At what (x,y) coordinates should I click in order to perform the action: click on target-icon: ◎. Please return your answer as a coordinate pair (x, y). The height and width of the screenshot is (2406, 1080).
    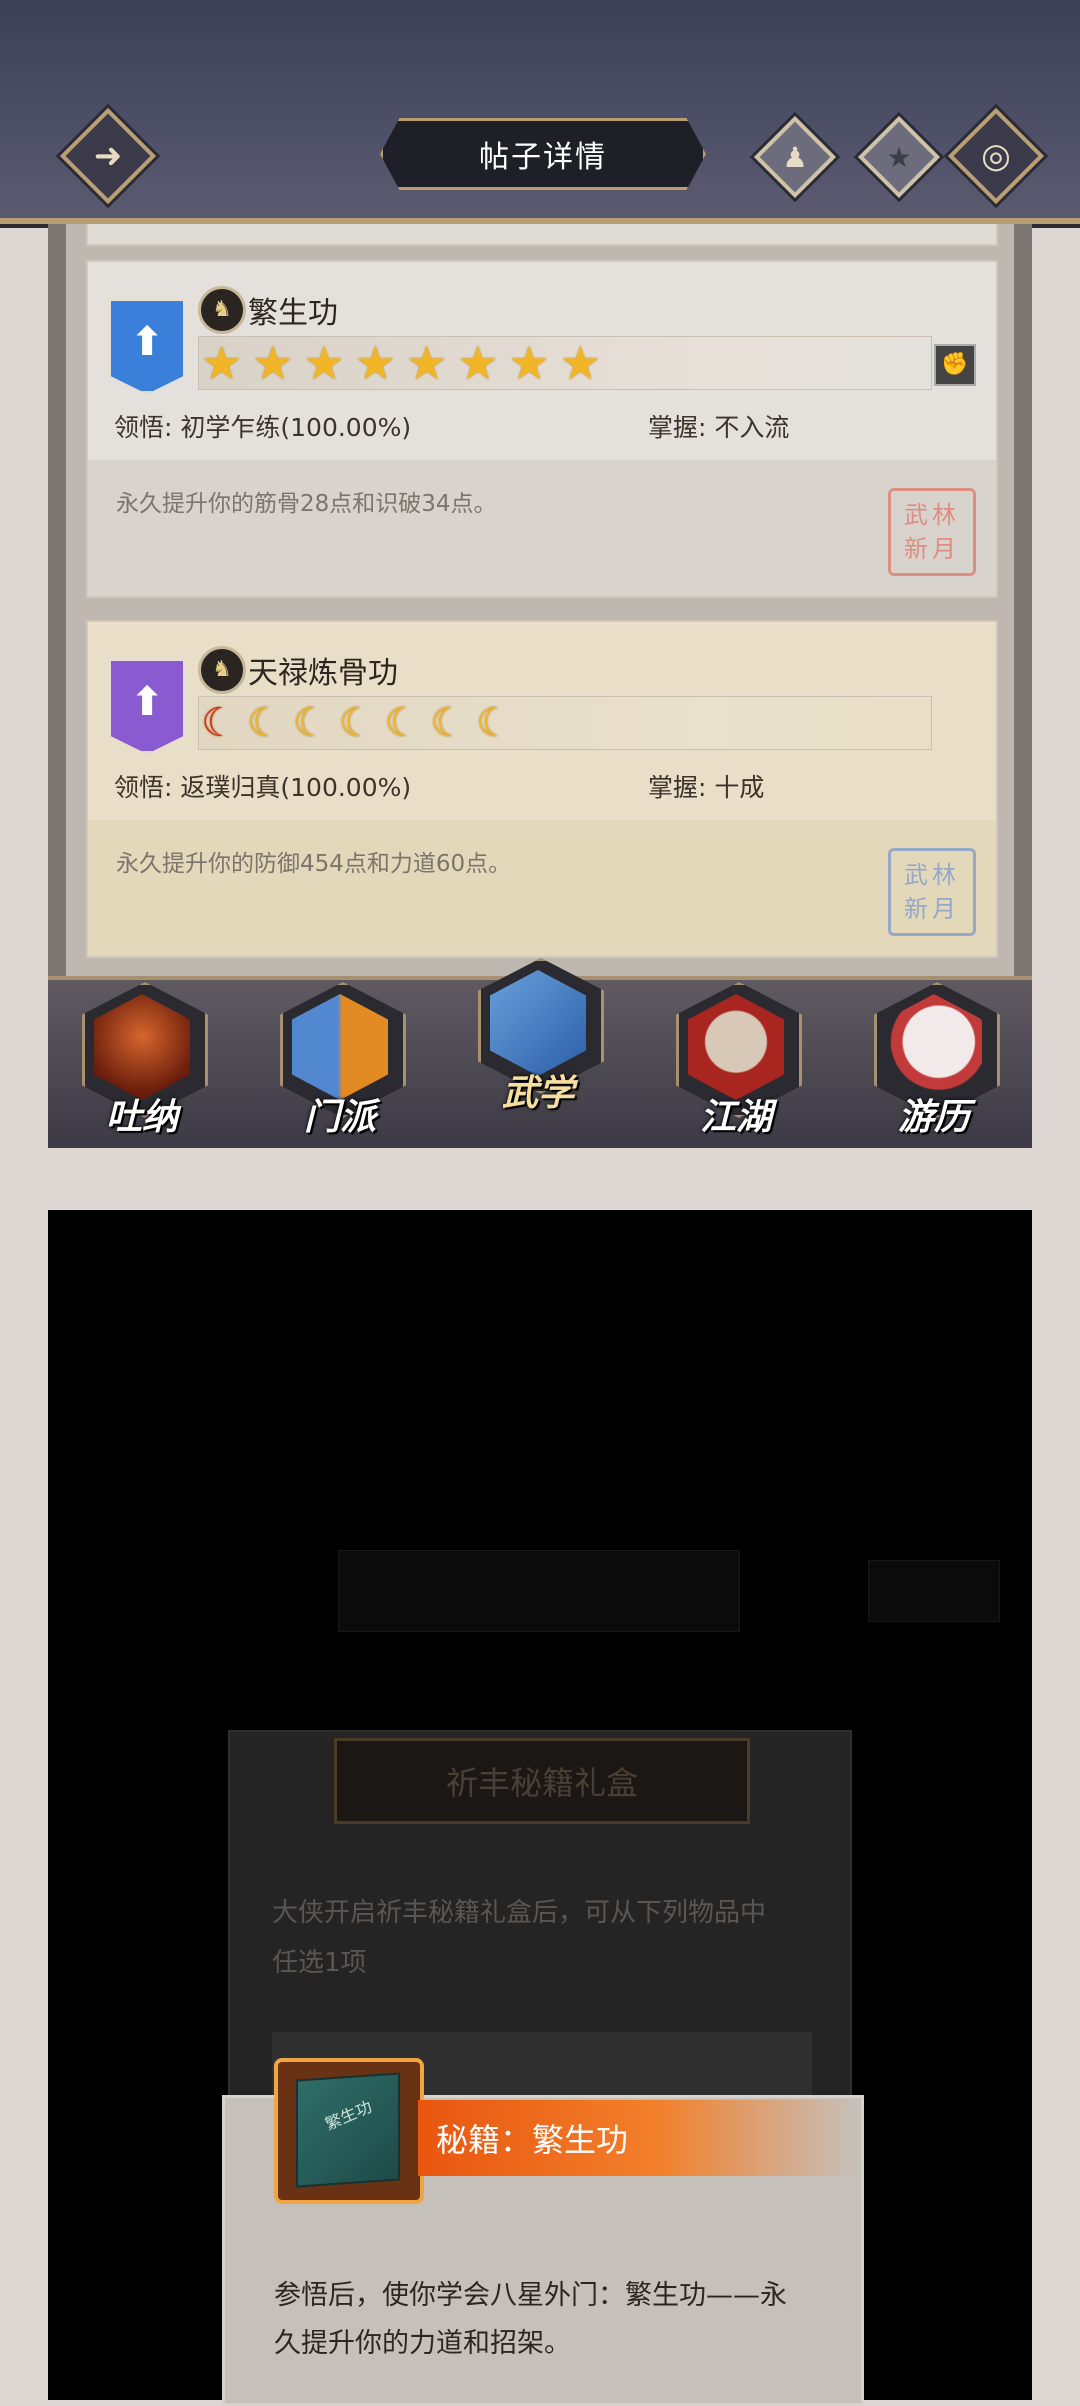
    Looking at the image, I should click on (996, 156).